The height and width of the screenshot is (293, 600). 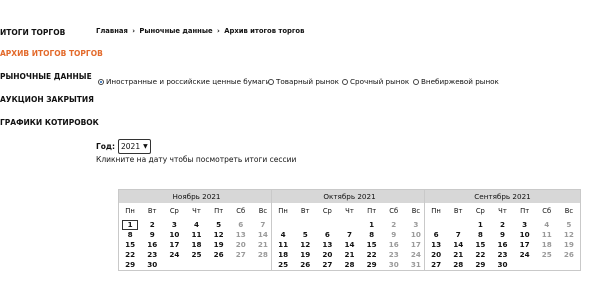 I want to click on year-value: 2021, so click(x=131, y=146).